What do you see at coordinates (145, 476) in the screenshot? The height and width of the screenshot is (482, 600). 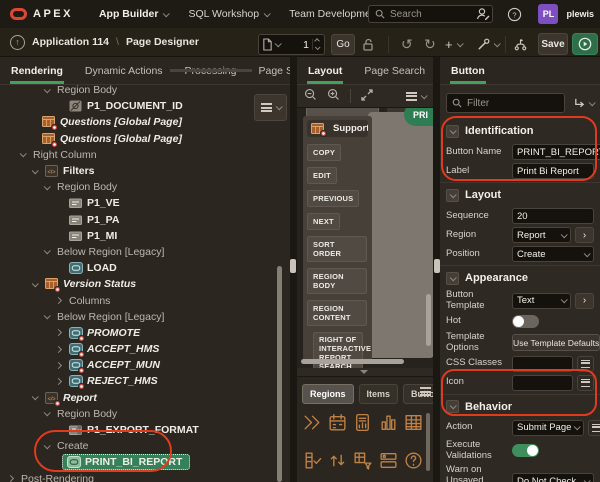 I see `tree-item-post-rendering: Post-Rendering` at bounding box center [145, 476].